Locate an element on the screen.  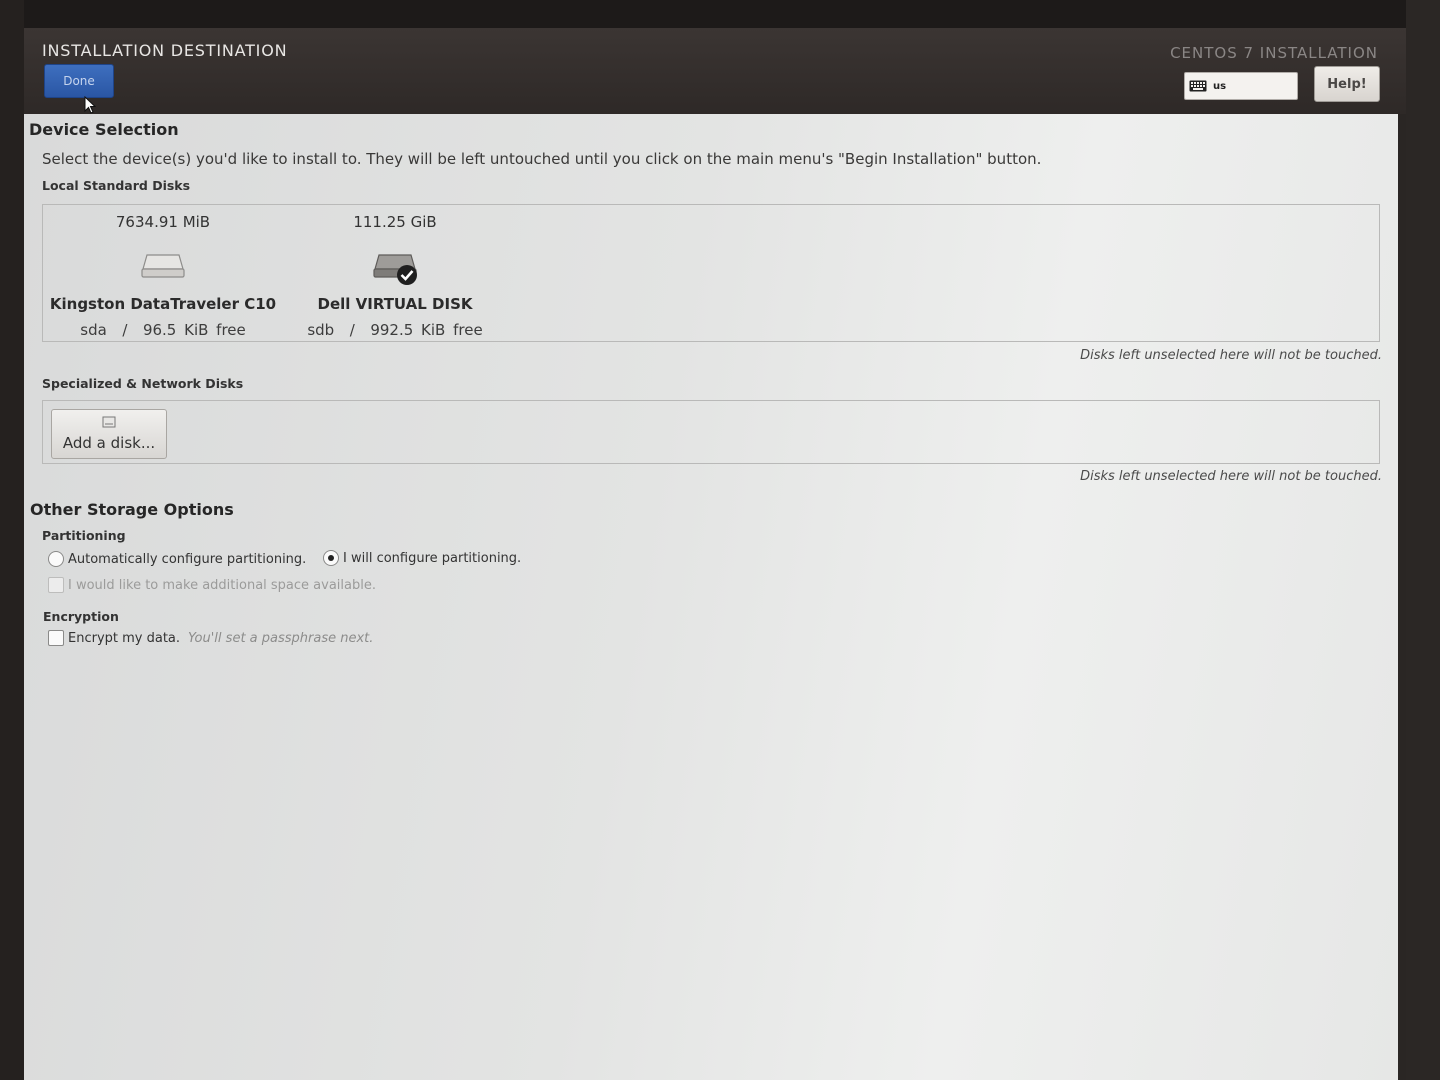
page-title: INSTALLATION DESTINATION is located at coordinates (165, 50).